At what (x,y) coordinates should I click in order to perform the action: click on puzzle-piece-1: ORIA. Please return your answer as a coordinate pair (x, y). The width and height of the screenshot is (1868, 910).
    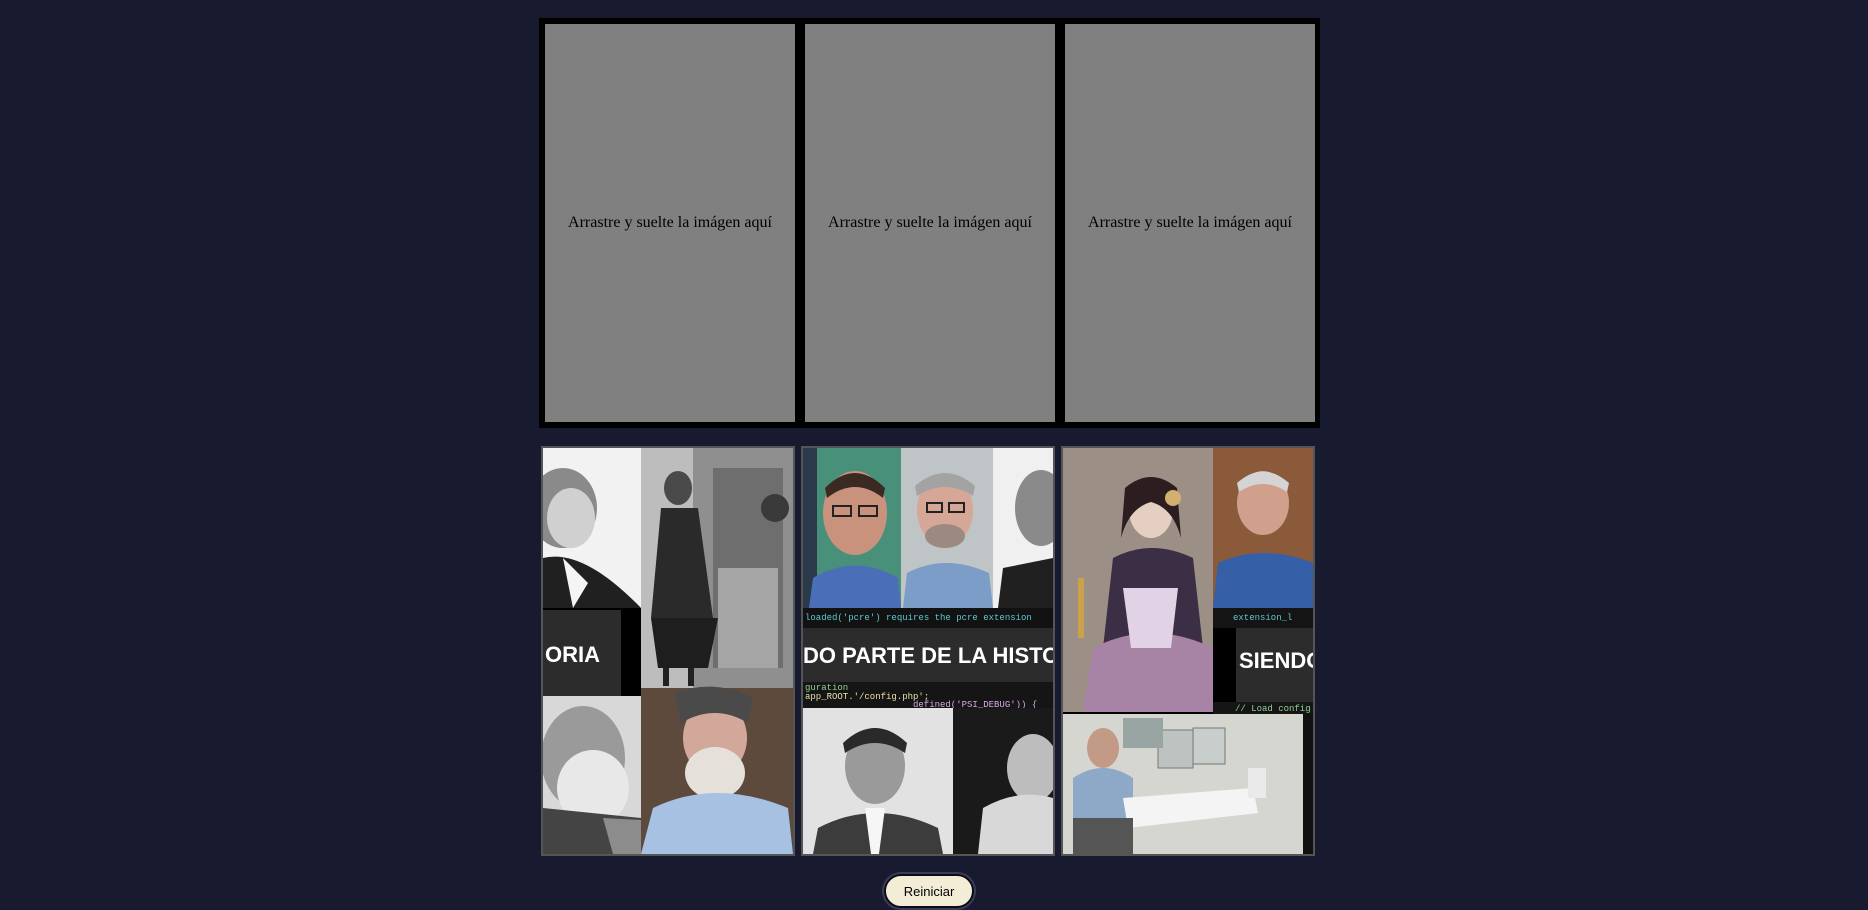
    Looking at the image, I should click on (668, 651).